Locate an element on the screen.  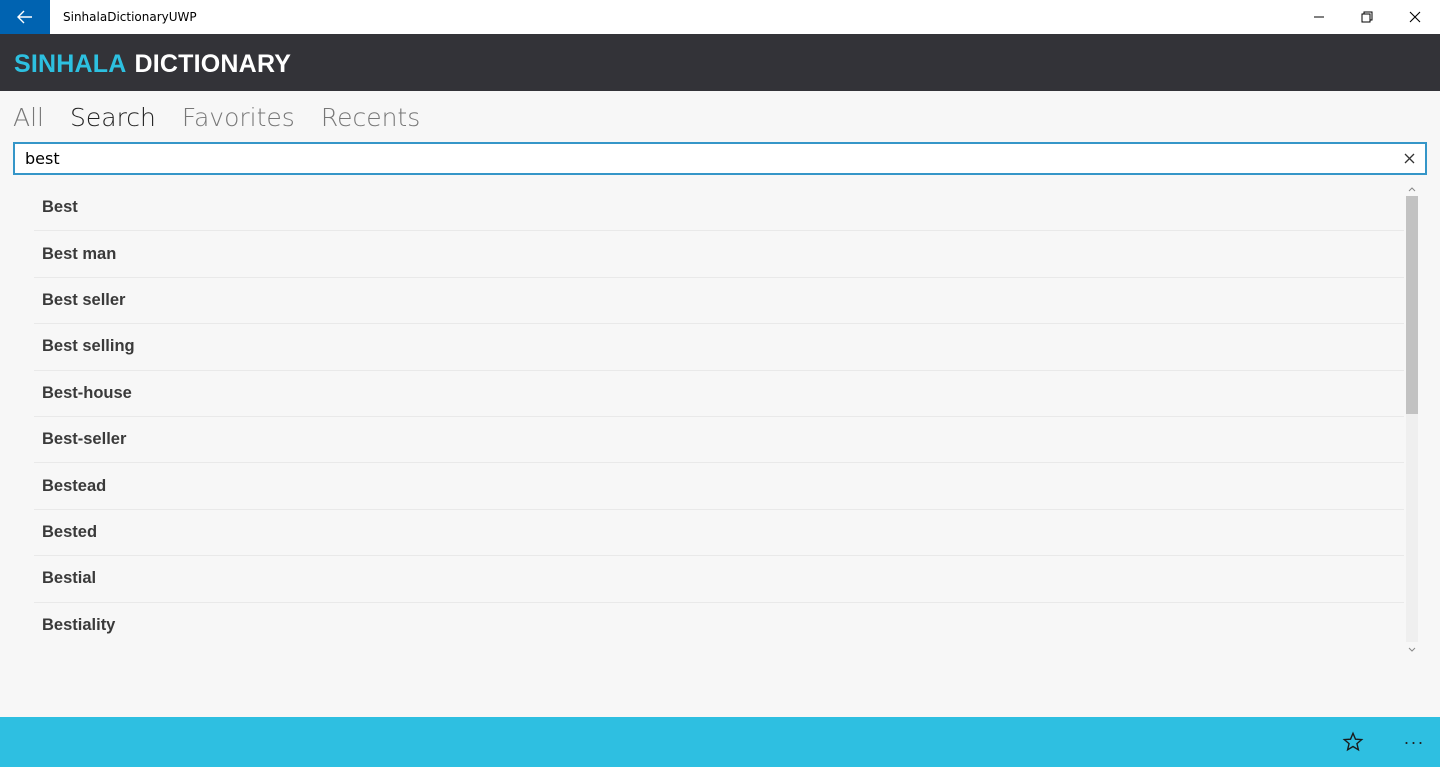
search-box is located at coordinates (720, 158).